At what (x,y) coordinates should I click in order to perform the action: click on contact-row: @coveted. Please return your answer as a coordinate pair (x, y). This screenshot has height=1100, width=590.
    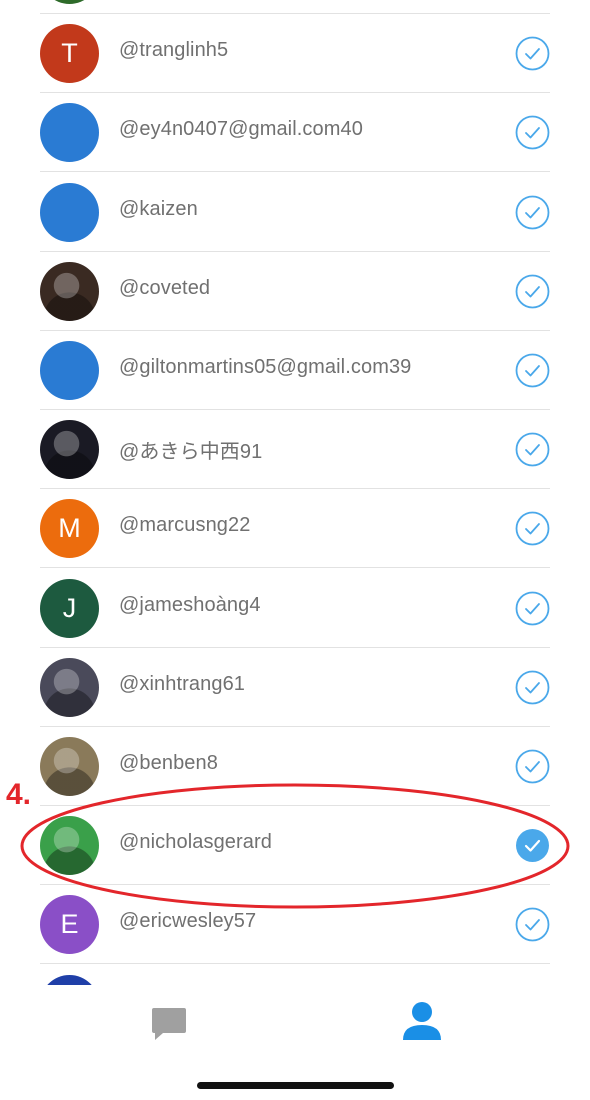
    Looking at the image, I should click on (295, 291).